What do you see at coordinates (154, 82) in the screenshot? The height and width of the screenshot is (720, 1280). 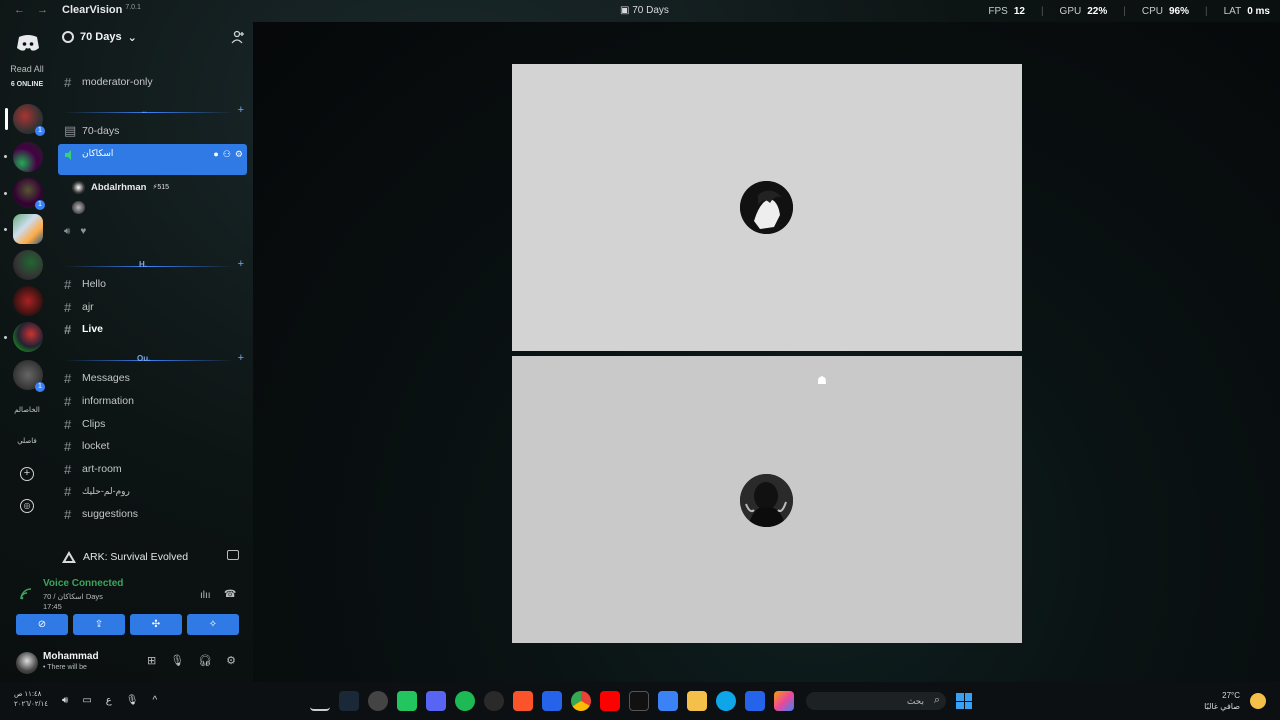 I see `channel-moderator-only: # moderator-only` at bounding box center [154, 82].